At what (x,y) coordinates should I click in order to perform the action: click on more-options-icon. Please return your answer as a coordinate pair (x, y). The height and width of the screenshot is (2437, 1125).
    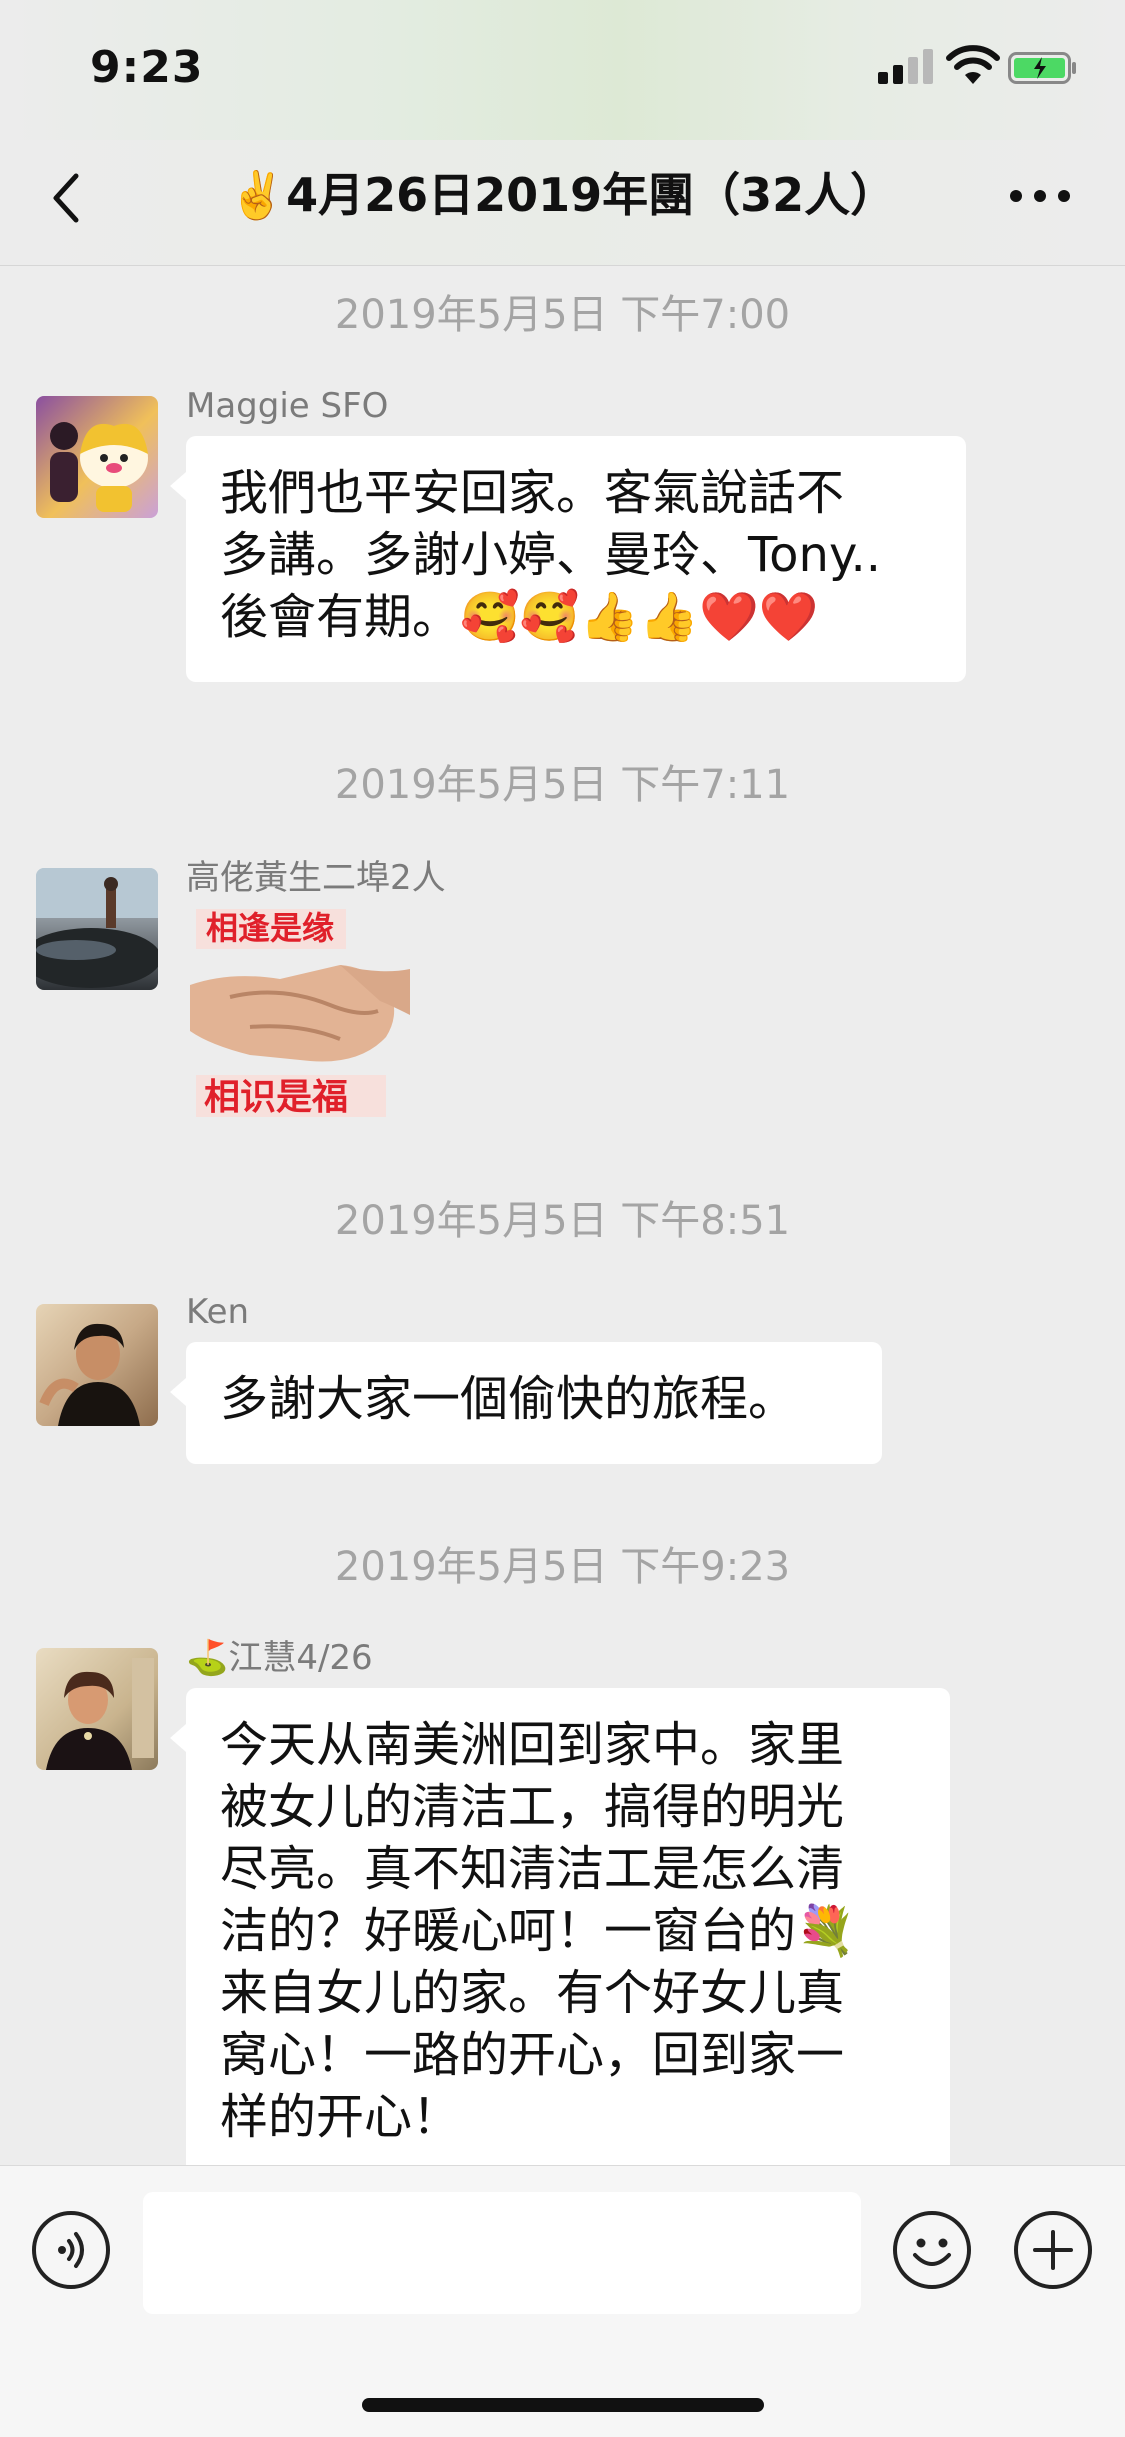
    Looking at the image, I should click on (1040, 198).